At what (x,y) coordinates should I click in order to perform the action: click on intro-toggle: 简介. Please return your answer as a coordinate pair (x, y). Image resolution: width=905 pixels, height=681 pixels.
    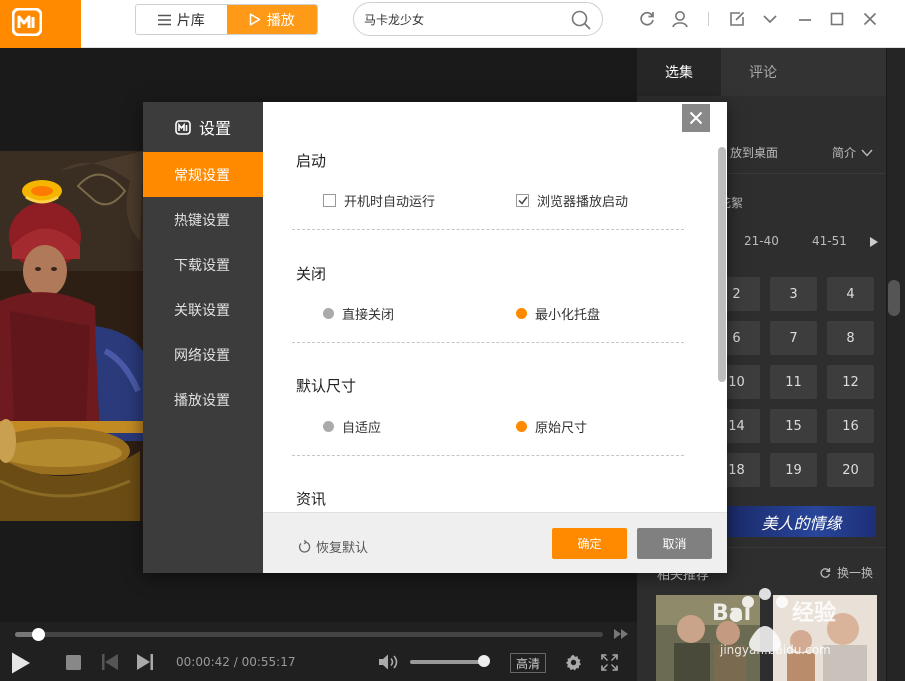
    Looking at the image, I should click on (852, 152).